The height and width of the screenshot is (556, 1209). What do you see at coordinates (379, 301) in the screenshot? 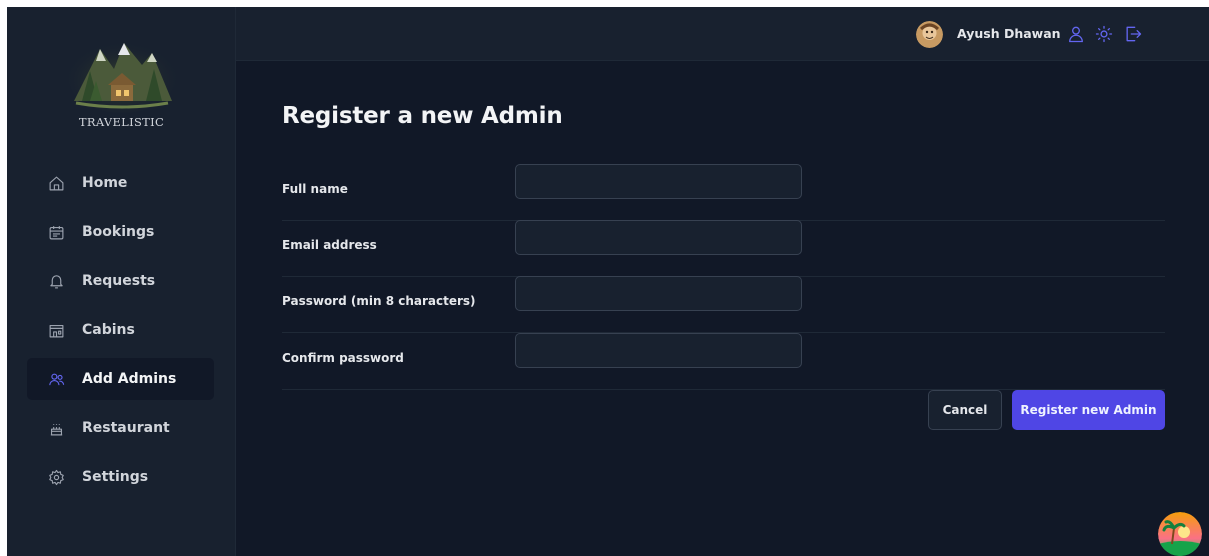
I see `password-label: Password (min 8 characters)` at bounding box center [379, 301].